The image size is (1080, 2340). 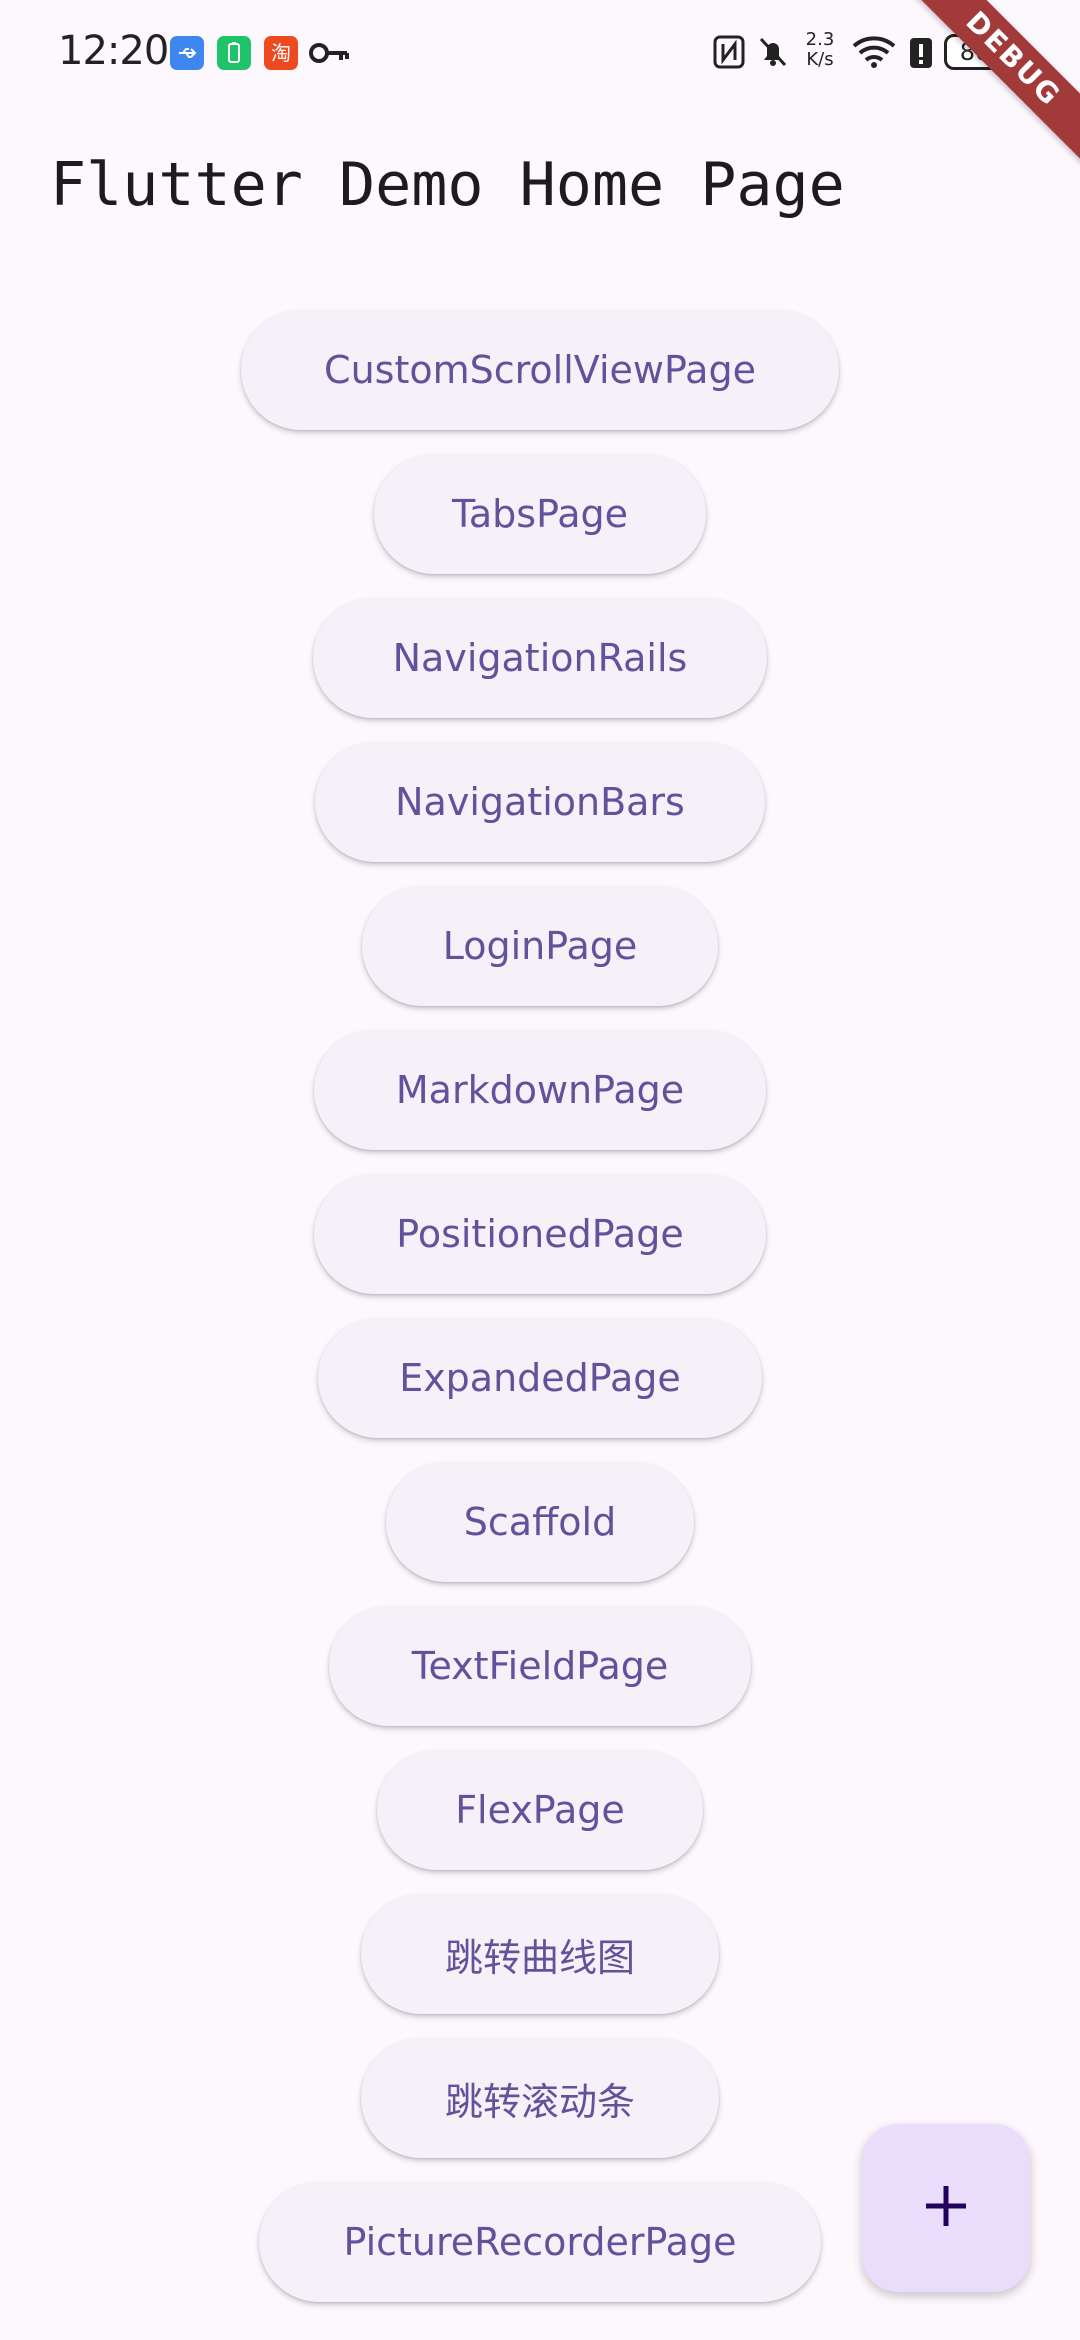 I want to click on flex-page-button: FlexPage, so click(x=540, y=1810).